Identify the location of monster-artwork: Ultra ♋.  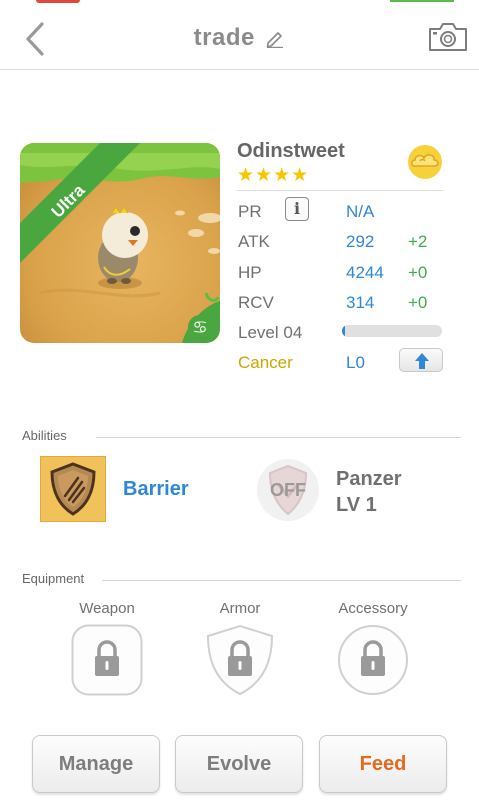
(120, 243).